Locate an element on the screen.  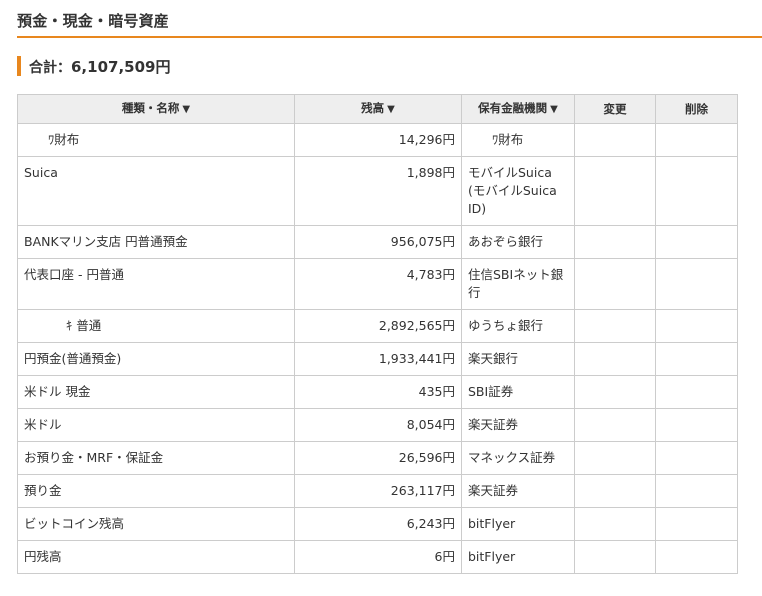
cell-balance: 14,296円 is located at coordinates (378, 140).